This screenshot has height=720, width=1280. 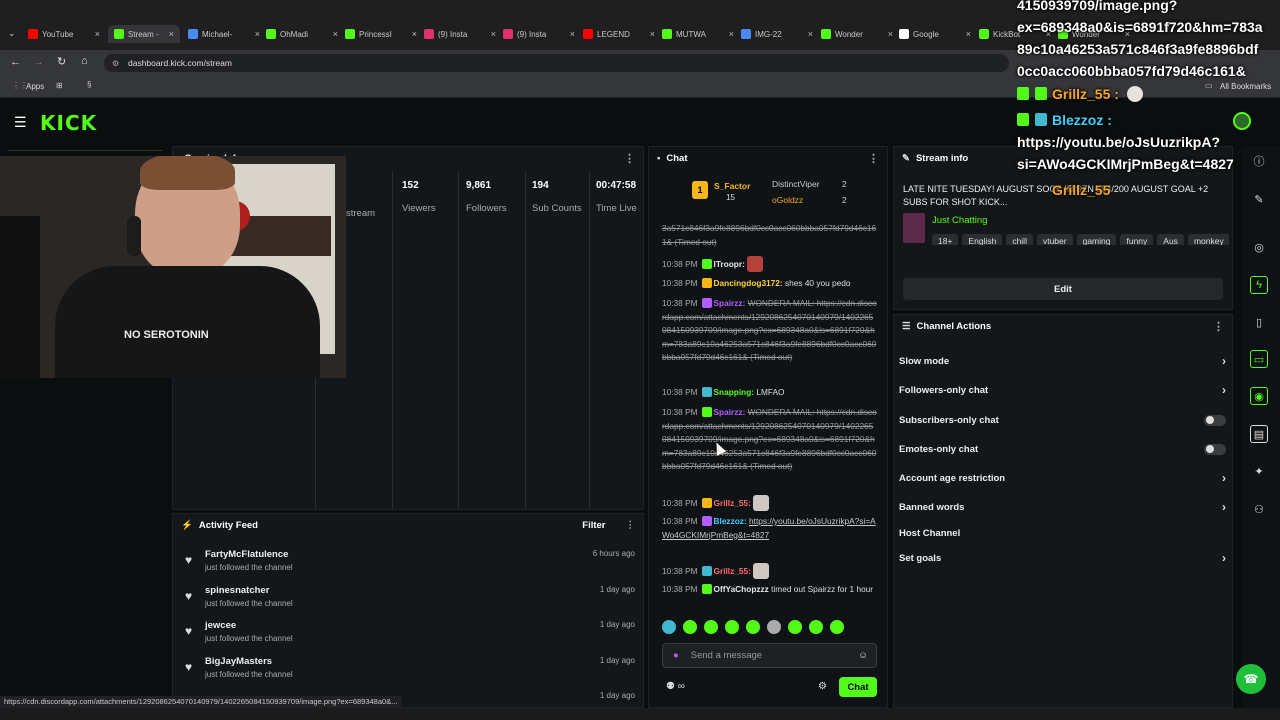 I want to click on filter-button: Filter, so click(x=593, y=525).